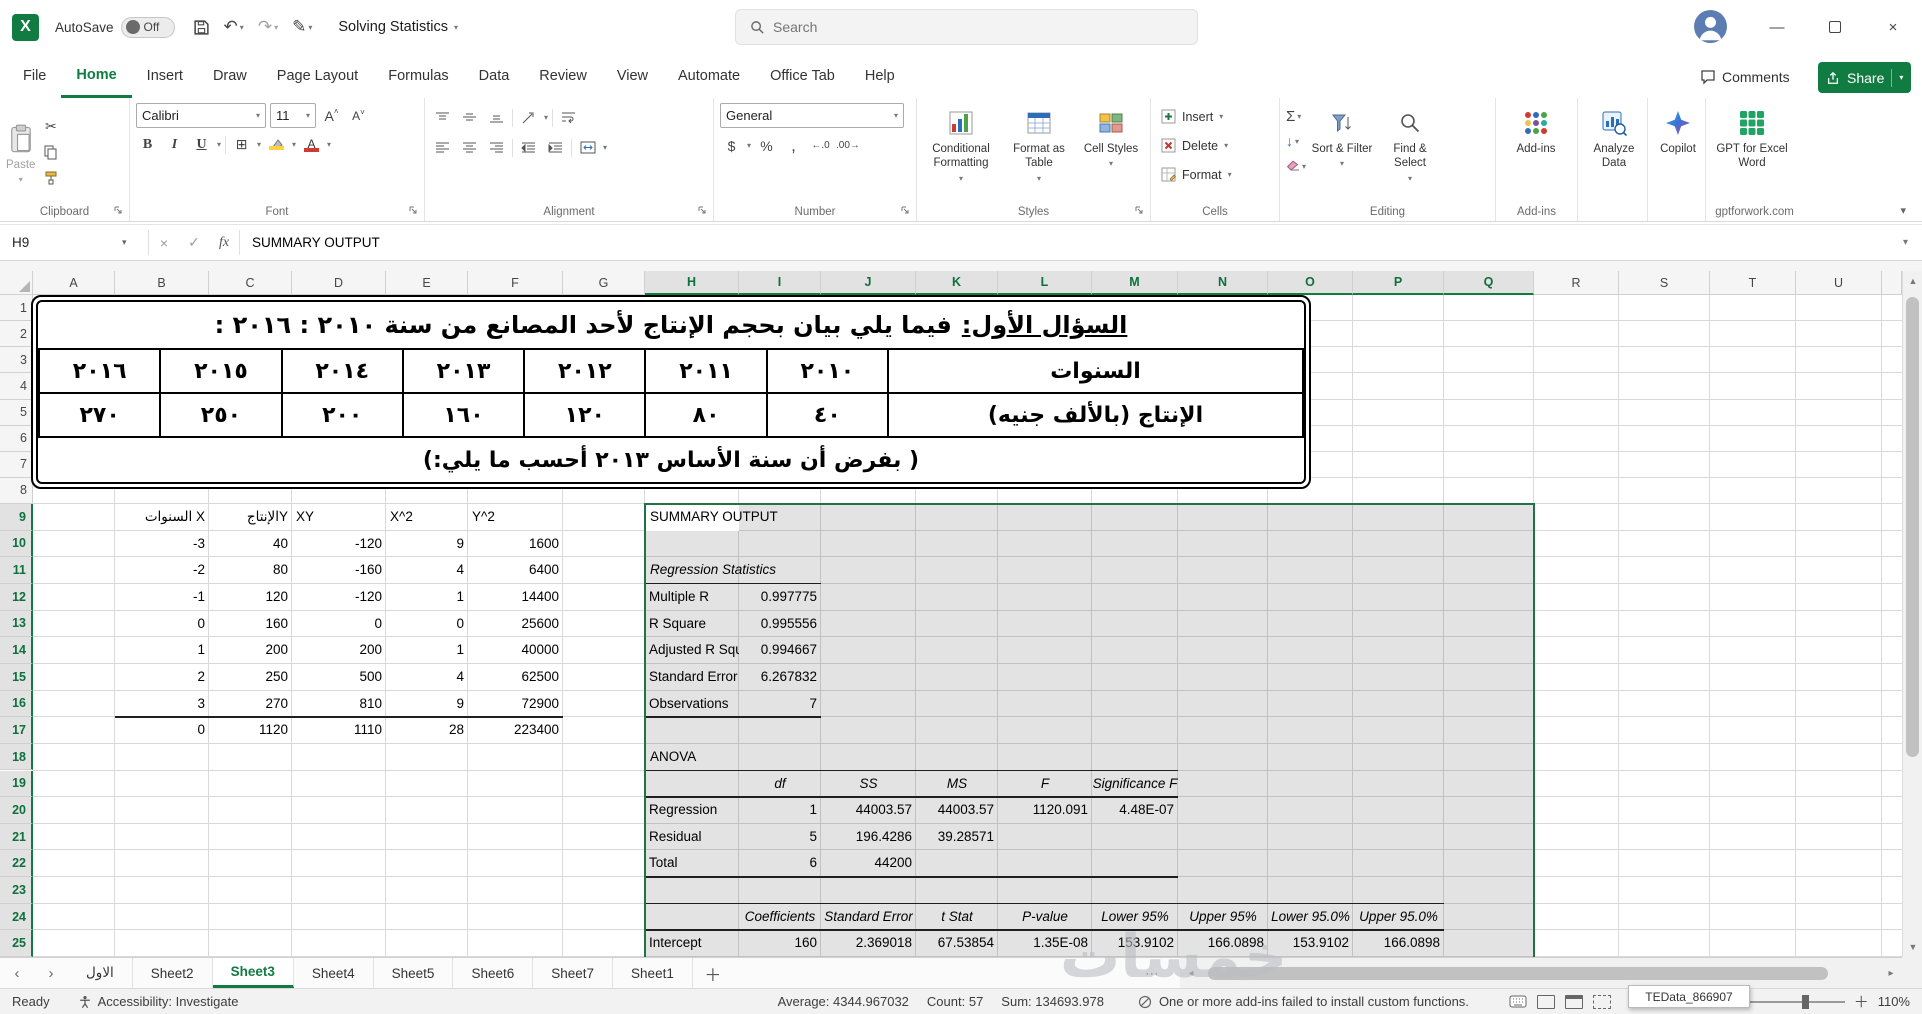  Describe the element at coordinates (250, 544) in the screenshot. I see `cell-C10: 40` at that location.